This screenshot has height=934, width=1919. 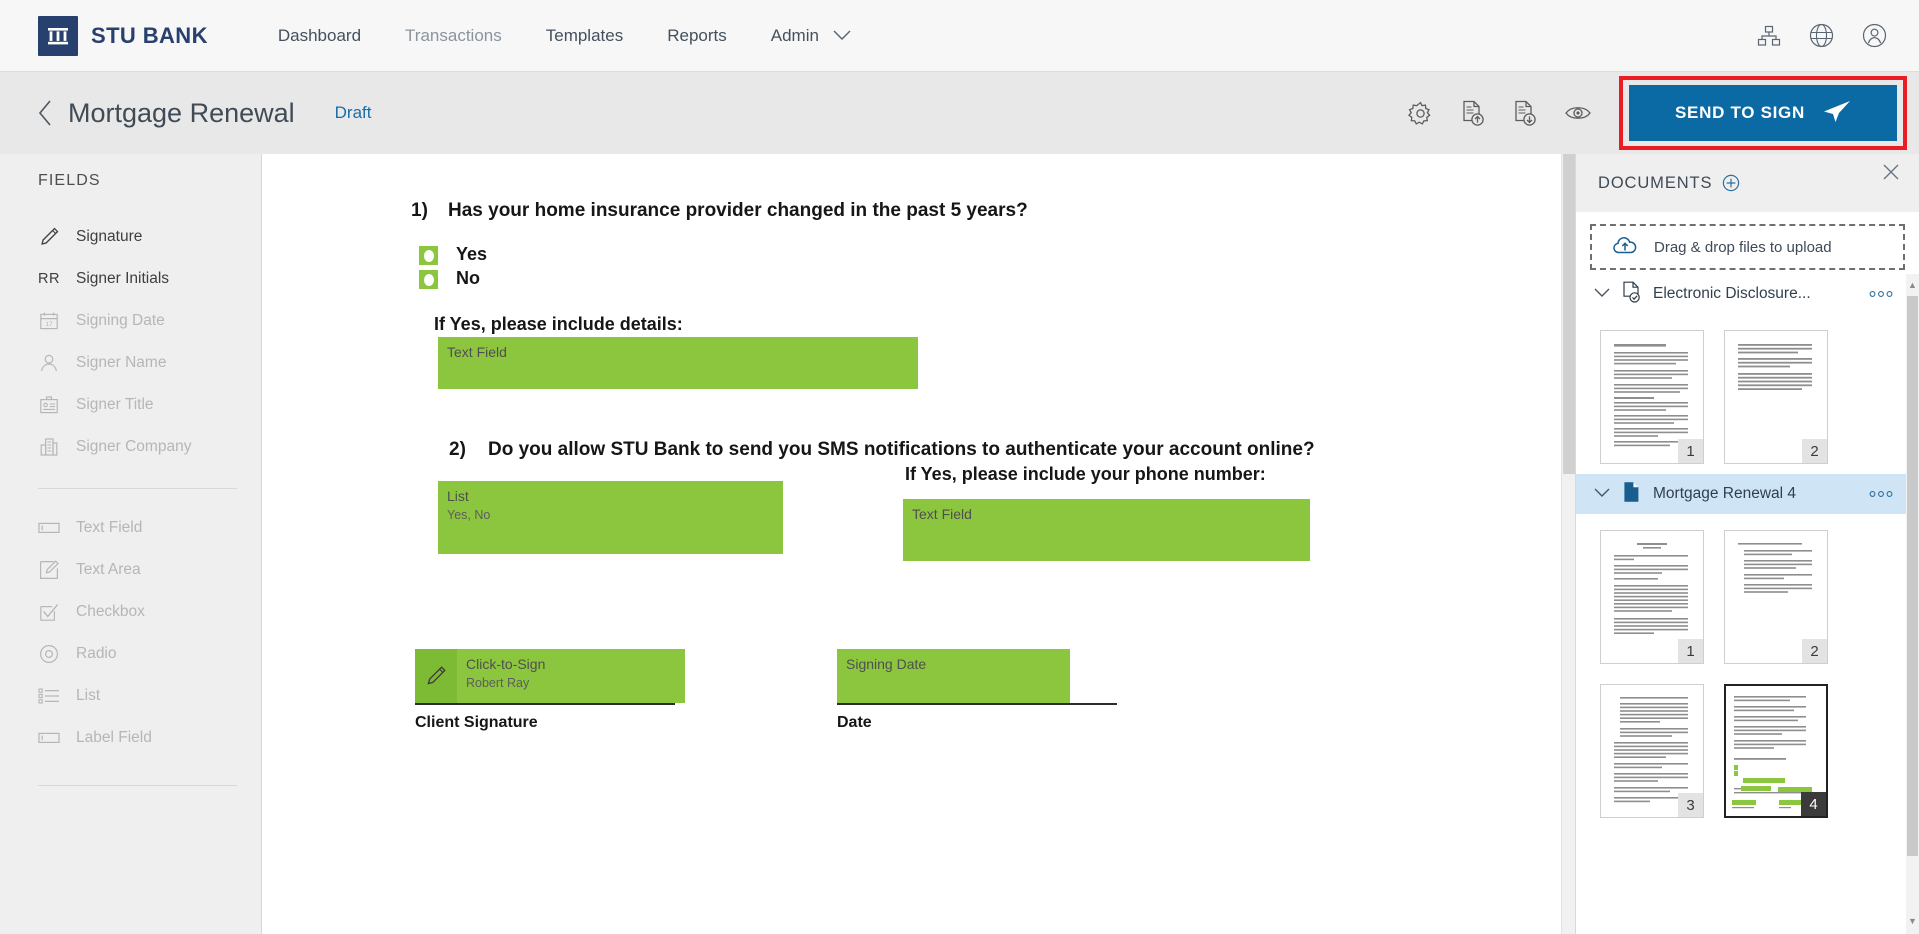 What do you see at coordinates (1874, 35) in the screenshot?
I see `user-avatar-icon` at bounding box center [1874, 35].